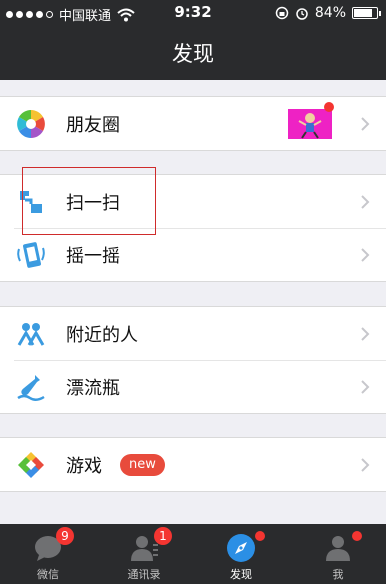 The width and height of the screenshot is (386, 584). What do you see at coordinates (338, 574) in the screenshot?
I see `tab-label: 我` at bounding box center [338, 574].